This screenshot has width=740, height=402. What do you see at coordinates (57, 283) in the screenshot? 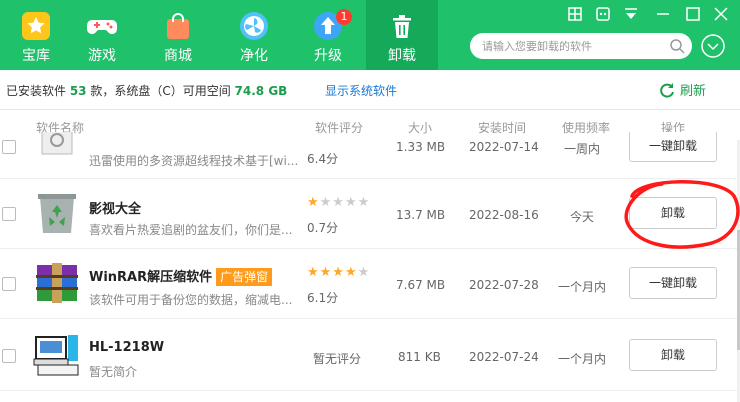
I see `app-icon-winrar` at bounding box center [57, 283].